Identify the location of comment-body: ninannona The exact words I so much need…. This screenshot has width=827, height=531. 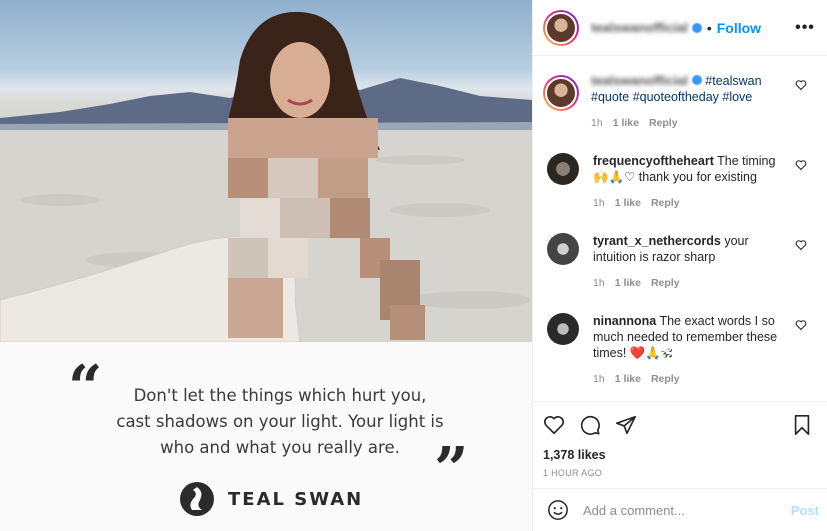
(688, 350).